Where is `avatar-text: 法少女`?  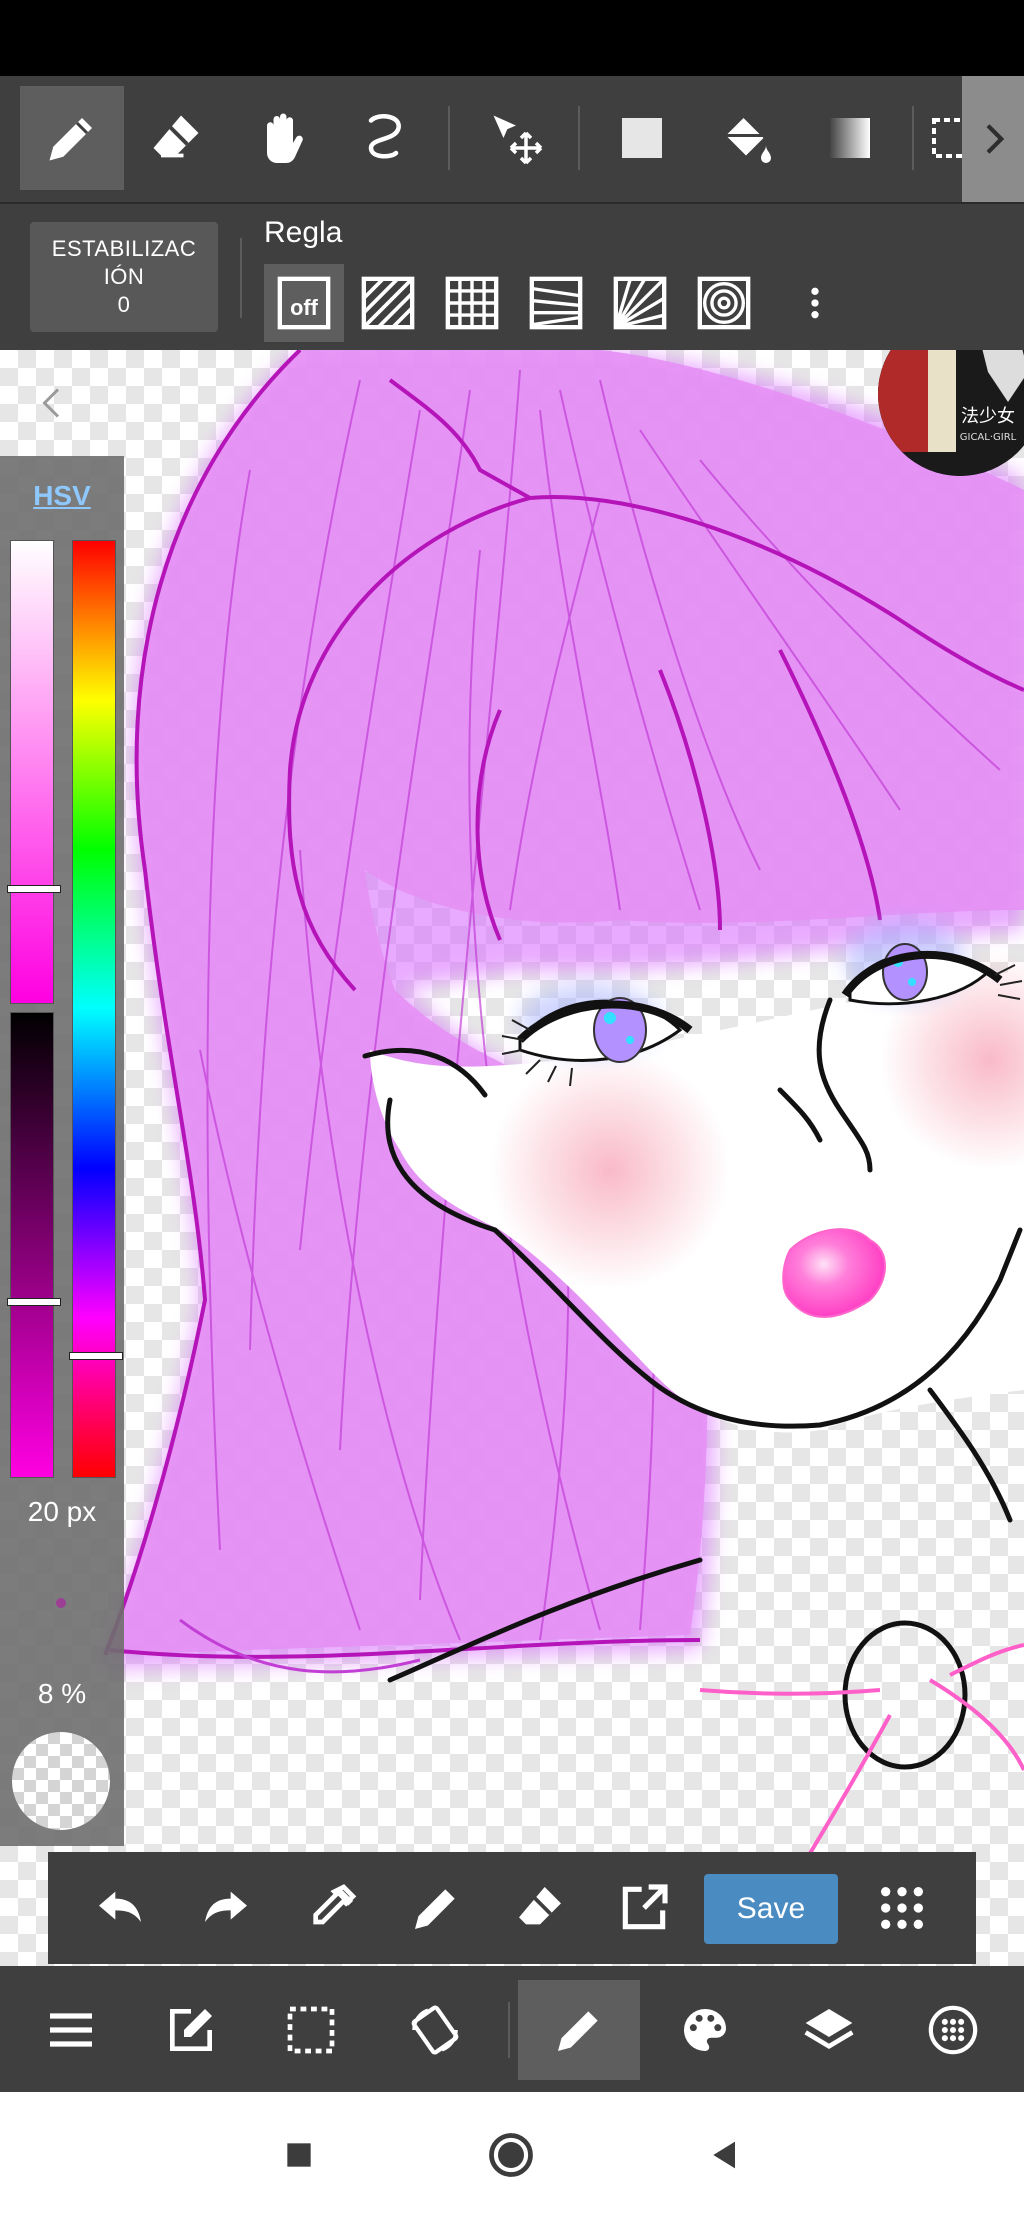
avatar-text: 法少女 is located at coordinates (988, 416).